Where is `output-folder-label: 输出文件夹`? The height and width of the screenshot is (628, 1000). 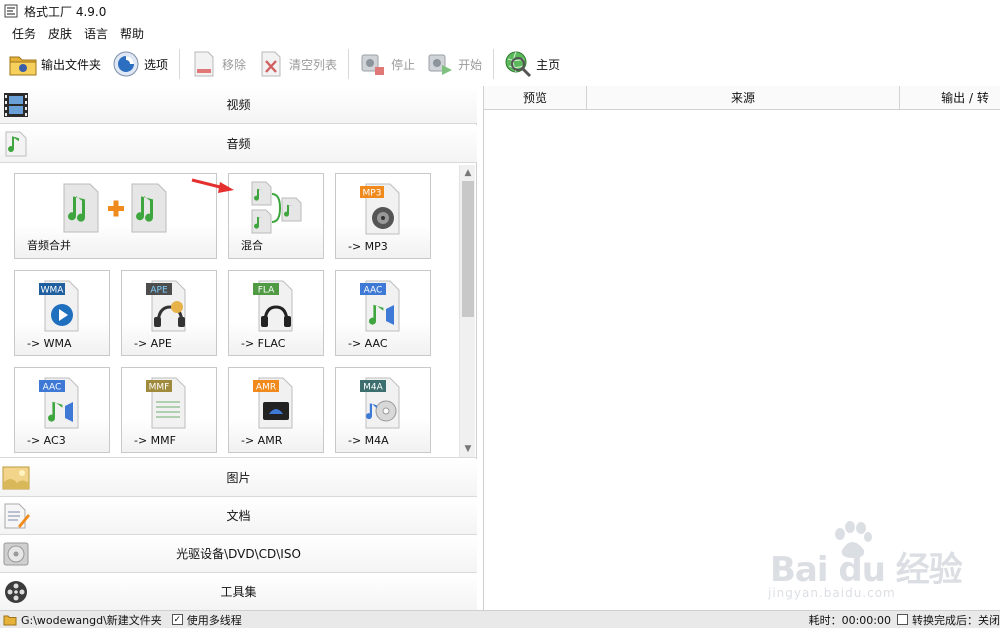 output-folder-label: 输出文件夹 is located at coordinates (71, 64).